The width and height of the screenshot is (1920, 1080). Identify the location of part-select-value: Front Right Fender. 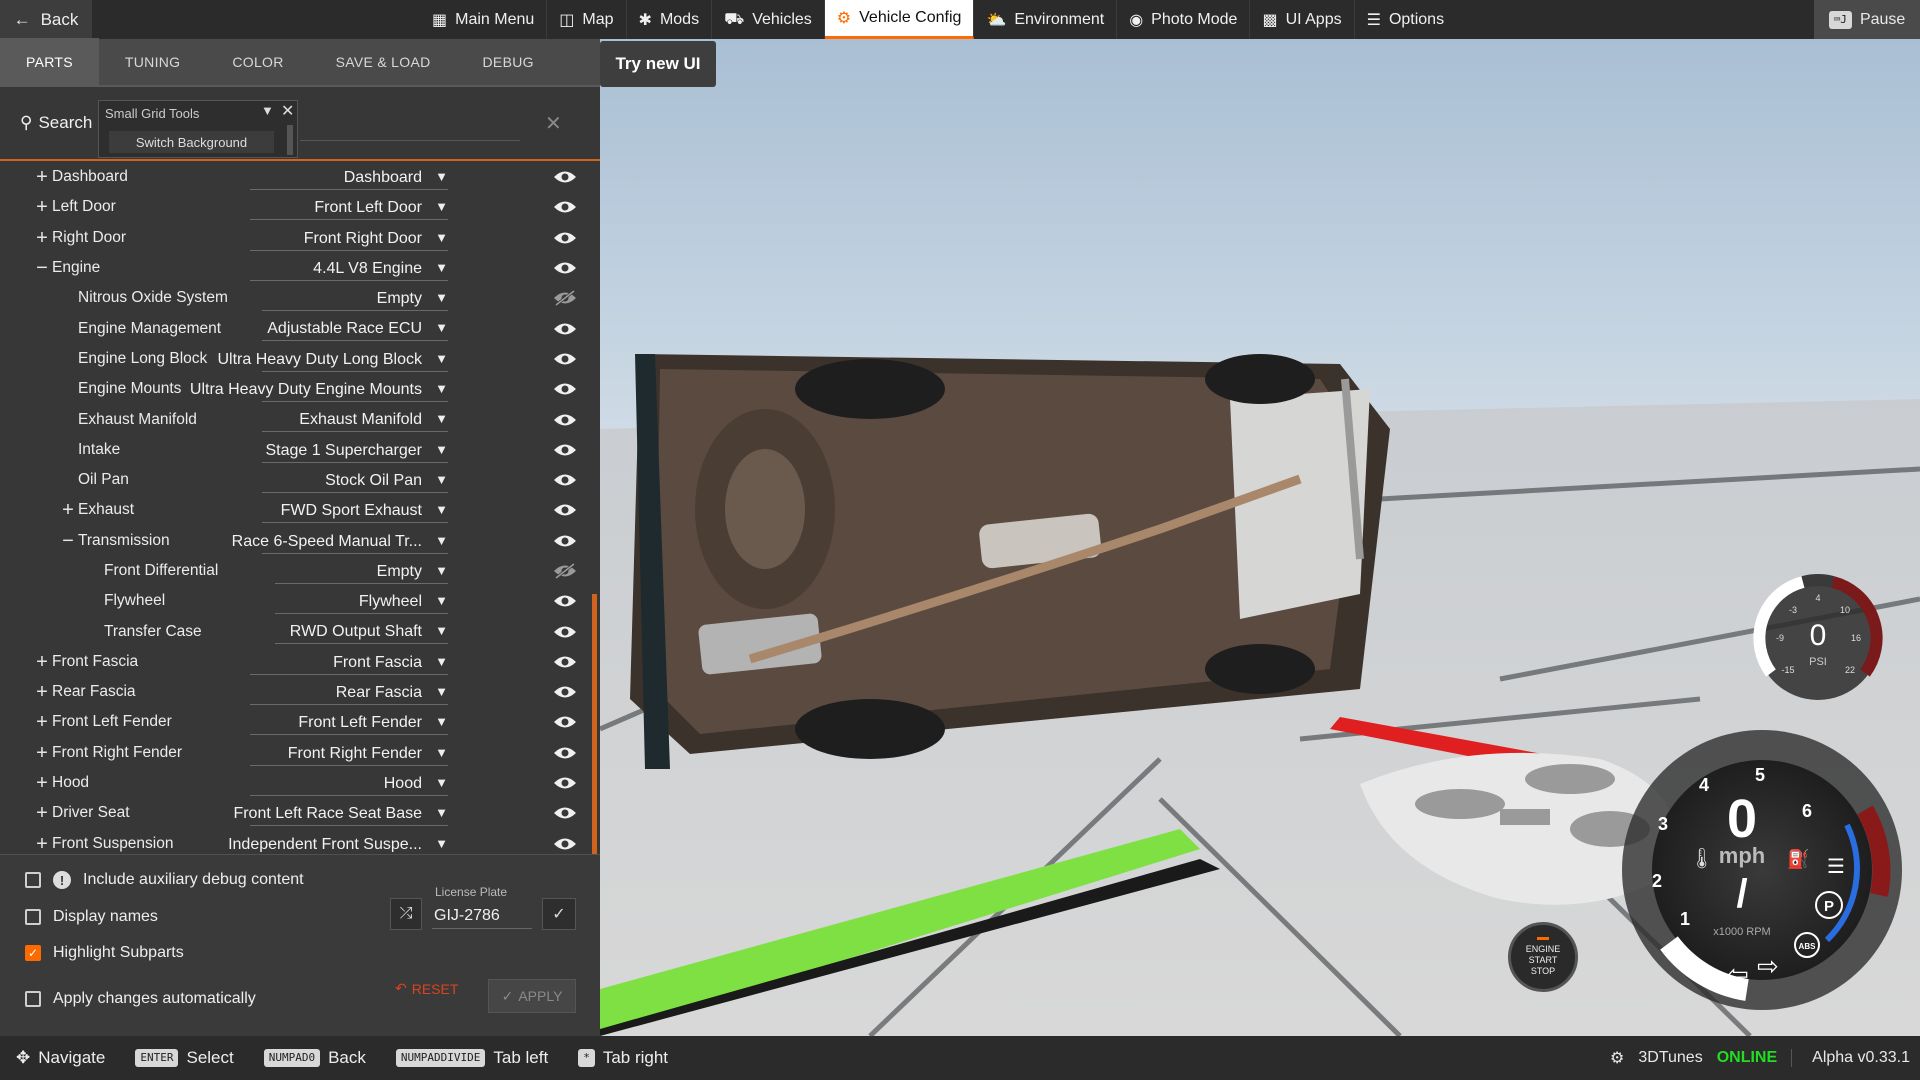
(354, 753).